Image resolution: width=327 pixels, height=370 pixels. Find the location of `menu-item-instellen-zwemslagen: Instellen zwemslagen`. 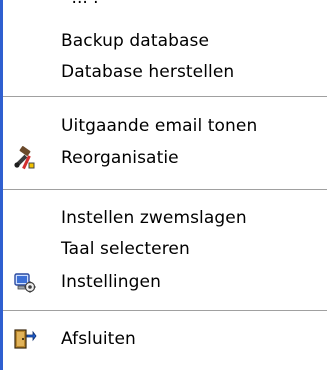

menu-item-instellen-zwemslagen: Instellen zwemslagen is located at coordinates (165, 218).